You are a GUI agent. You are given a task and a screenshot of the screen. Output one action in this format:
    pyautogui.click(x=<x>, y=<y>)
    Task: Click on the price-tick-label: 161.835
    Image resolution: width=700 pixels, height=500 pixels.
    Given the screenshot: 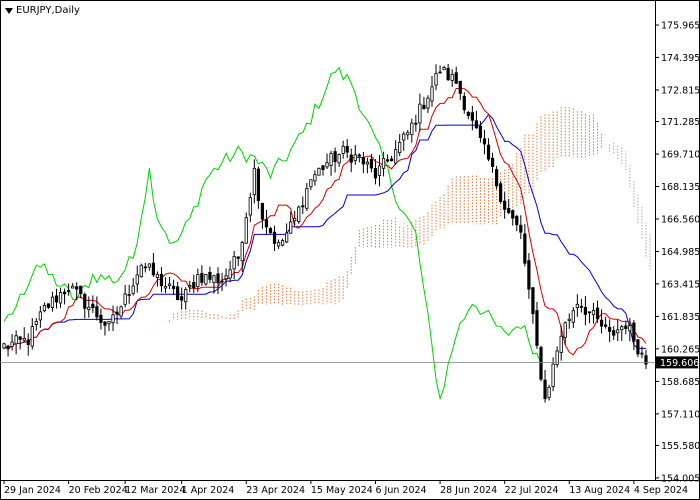 What is the action you would take?
    pyautogui.click(x=680, y=317)
    